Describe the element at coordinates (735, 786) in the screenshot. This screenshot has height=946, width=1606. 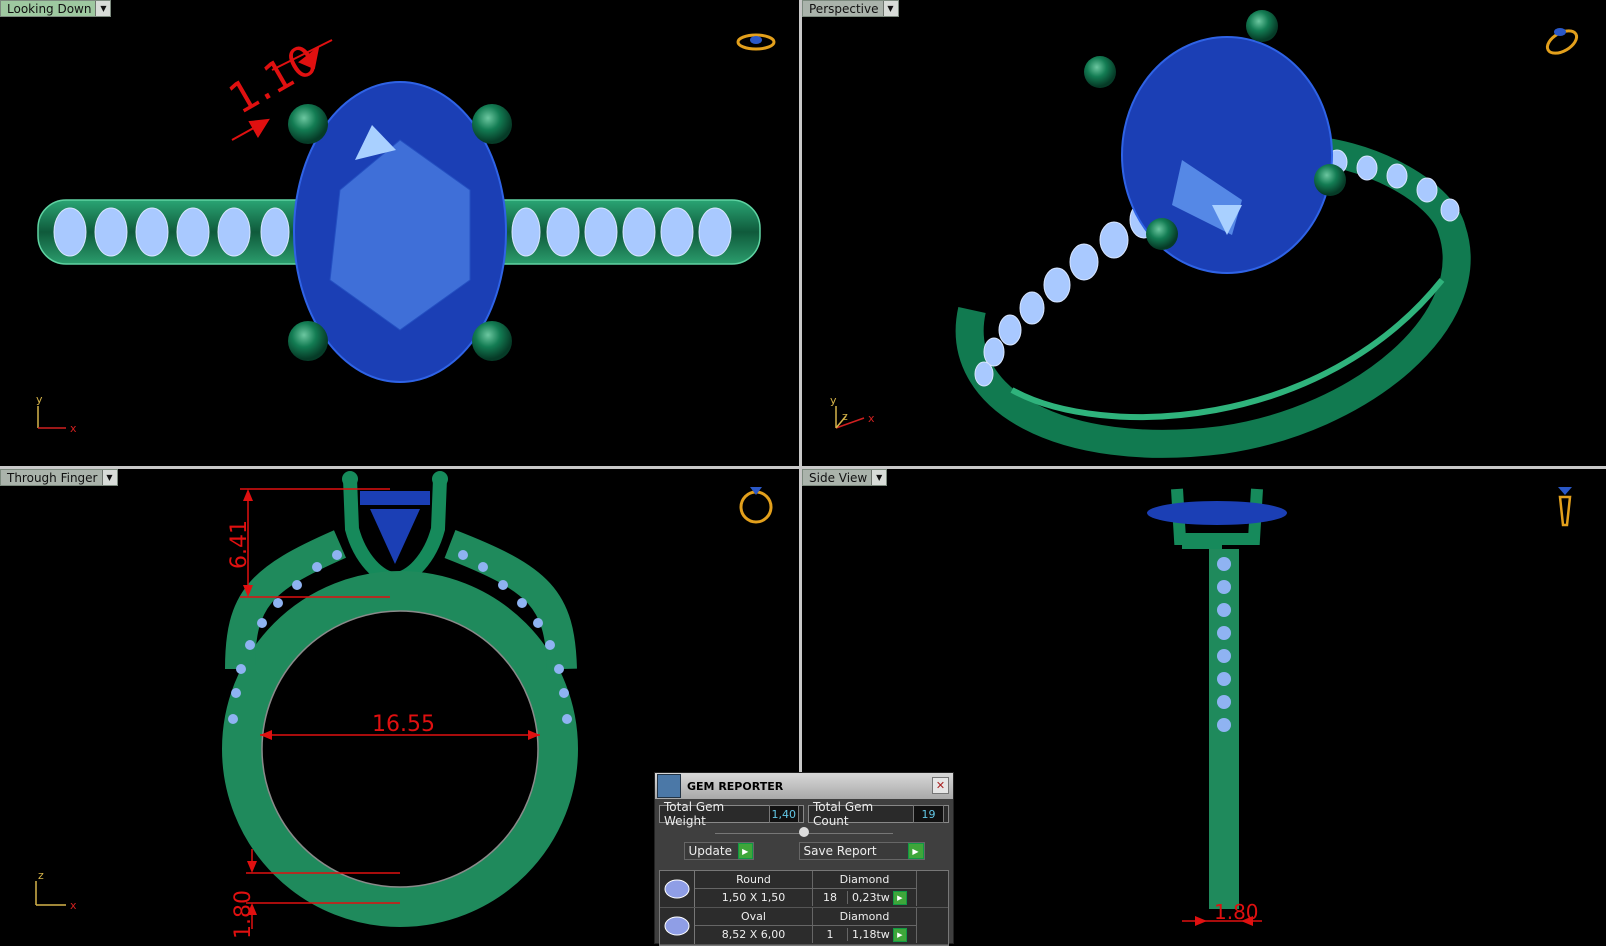
I see `gem-reporter-title: GEM REPORTER` at that location.